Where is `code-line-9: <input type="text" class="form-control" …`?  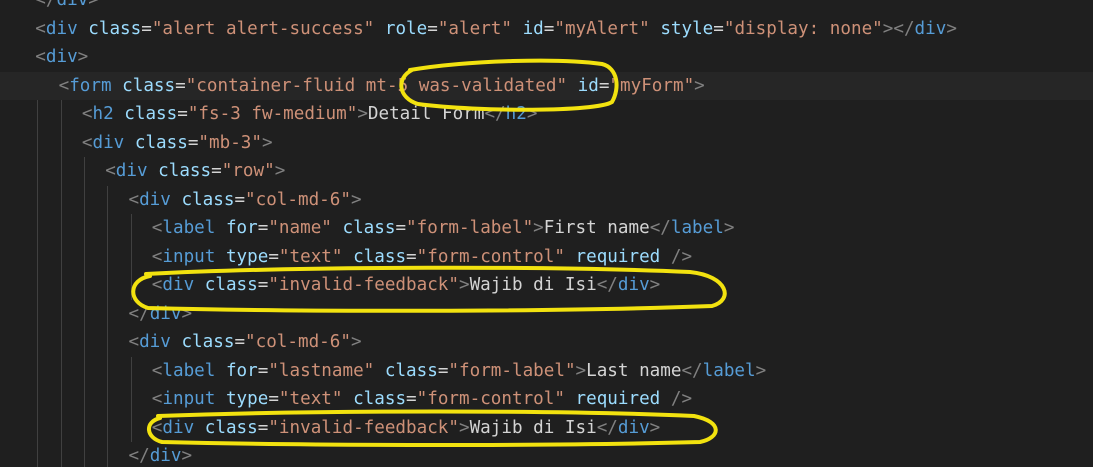
code-line-9: <input type="text" class="form-control" … is located at coordinates (346, 257).